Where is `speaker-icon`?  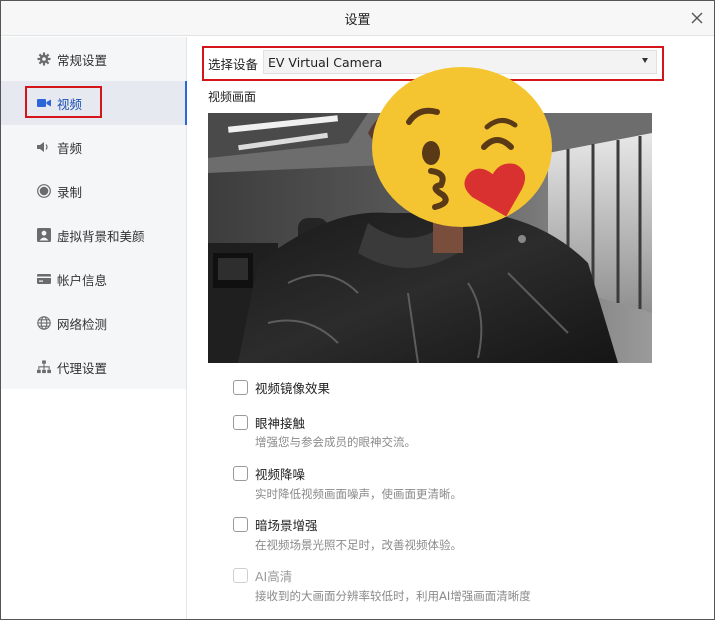
speaker-icon is located at coordinates (44, 147).